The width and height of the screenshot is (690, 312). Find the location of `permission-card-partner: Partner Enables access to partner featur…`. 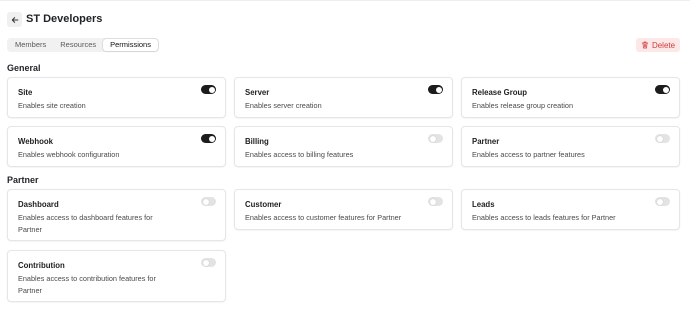

permission-card-partner: Partner Enables access to partner featur… is located at coordinates (570, 146).